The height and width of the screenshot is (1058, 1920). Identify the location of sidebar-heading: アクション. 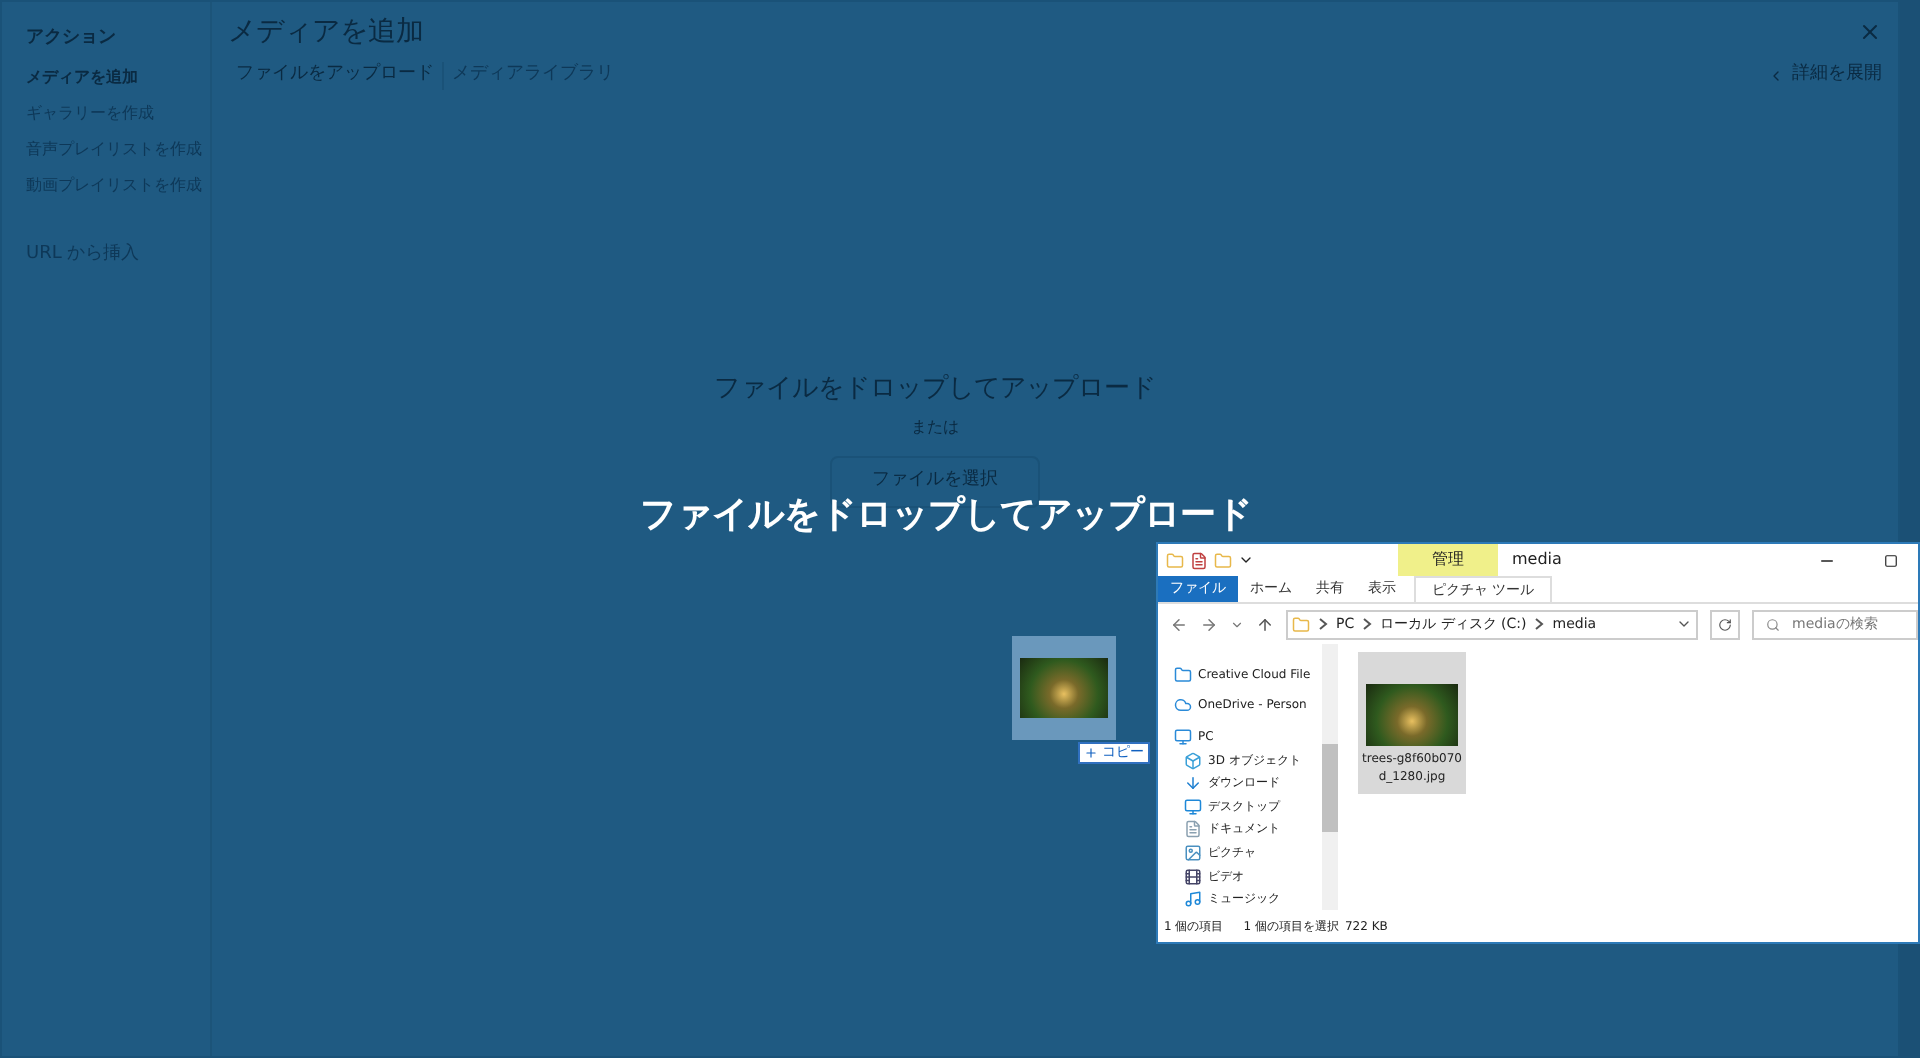
(72, 39).